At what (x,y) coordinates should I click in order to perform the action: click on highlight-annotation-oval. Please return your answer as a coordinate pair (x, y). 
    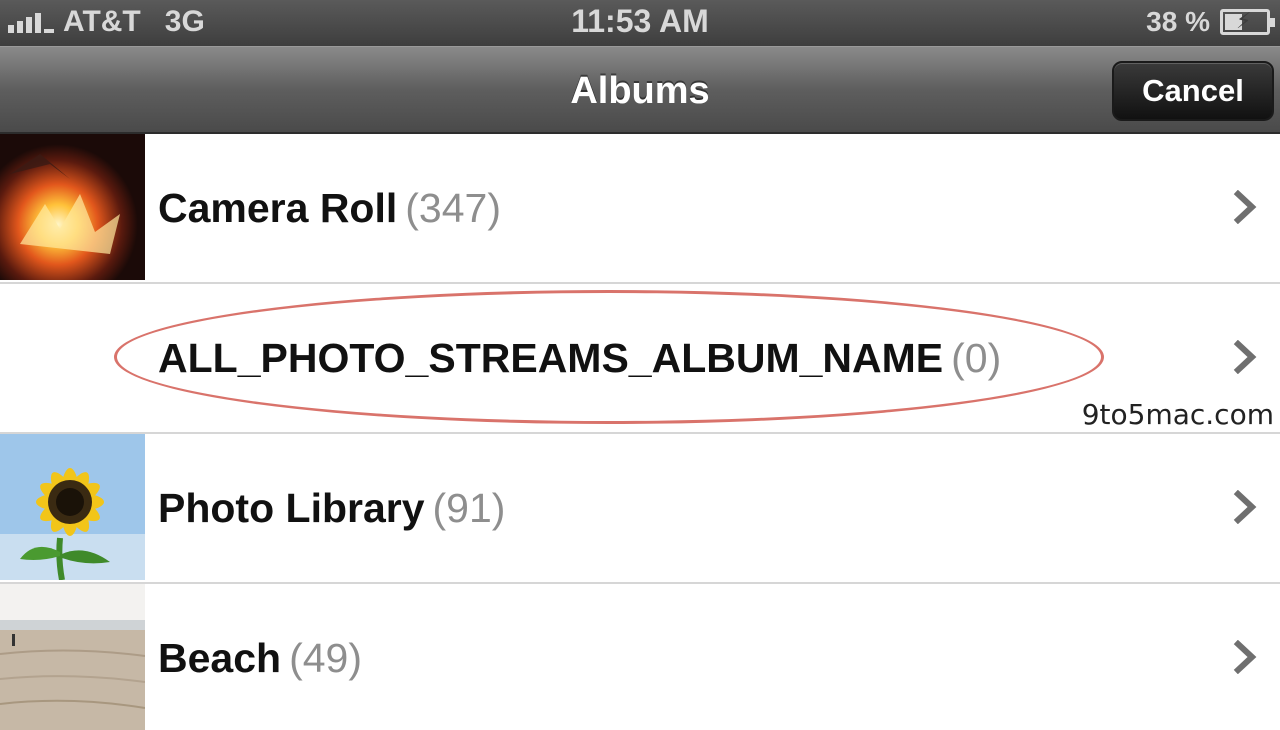
    Looking at the image, I should click on (609, 357).